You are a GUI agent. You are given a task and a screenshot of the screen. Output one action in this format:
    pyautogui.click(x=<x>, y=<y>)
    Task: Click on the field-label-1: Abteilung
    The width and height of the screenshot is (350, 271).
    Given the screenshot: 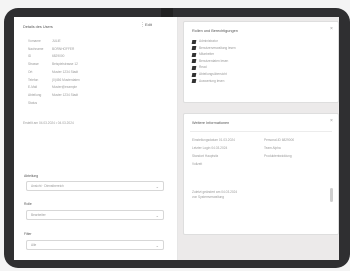 What is the action you would take?
    pyautogui.click(x=31, y=176)
    